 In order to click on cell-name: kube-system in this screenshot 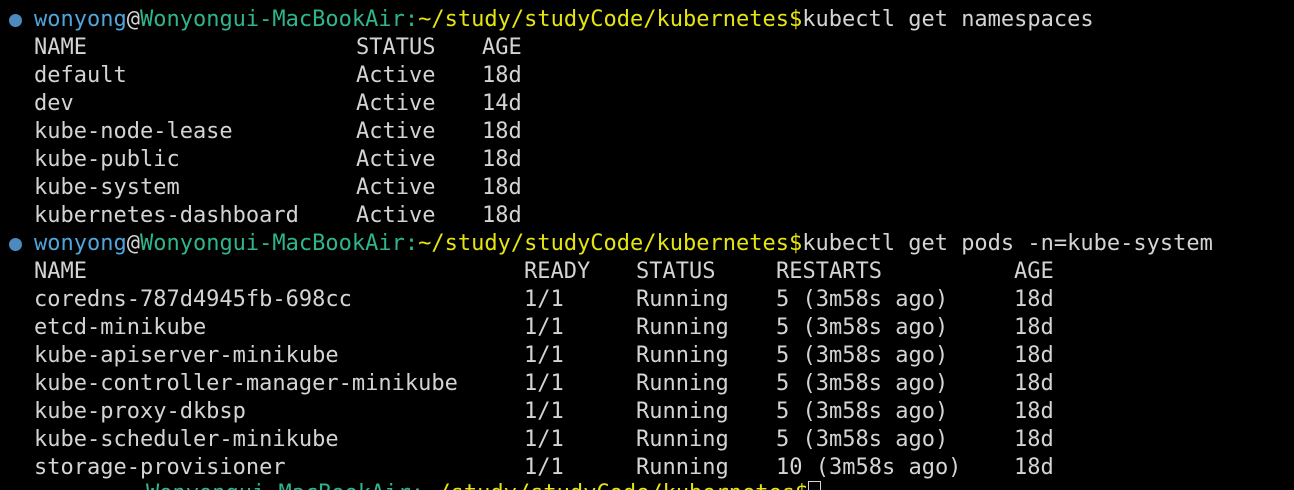, I will do `click(107, 187)`.